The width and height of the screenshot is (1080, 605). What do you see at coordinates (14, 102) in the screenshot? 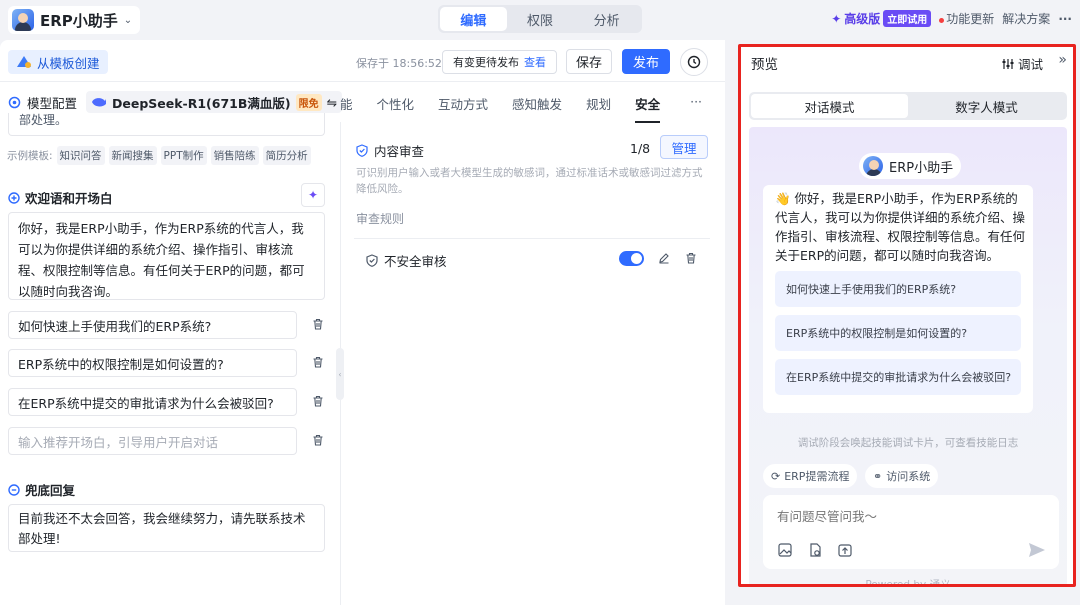
I see `config-icon` at bounding box center [14, 102].